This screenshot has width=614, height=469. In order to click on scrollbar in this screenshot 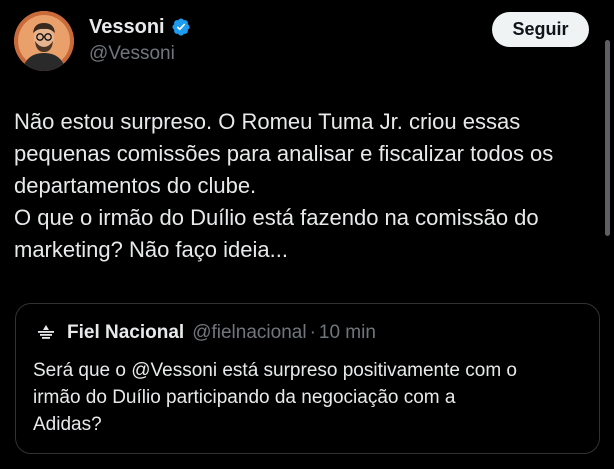, I will do `click(607, 138)`.